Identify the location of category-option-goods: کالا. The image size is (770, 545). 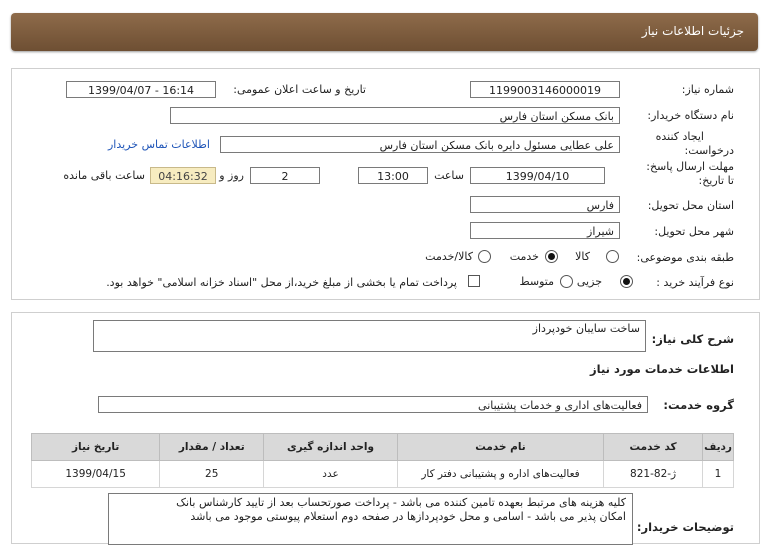
(582, 256).